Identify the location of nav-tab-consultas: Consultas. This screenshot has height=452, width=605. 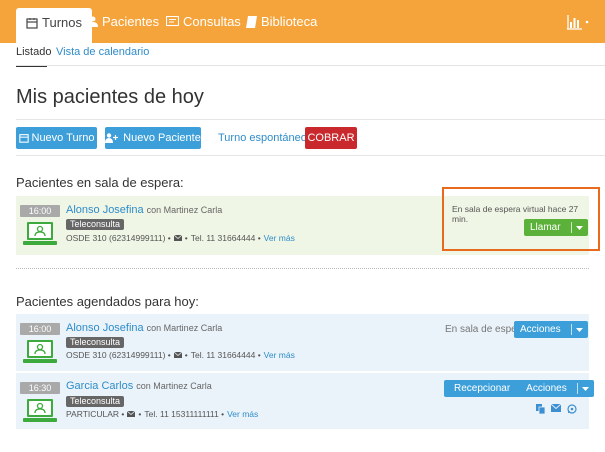
(203, 21).